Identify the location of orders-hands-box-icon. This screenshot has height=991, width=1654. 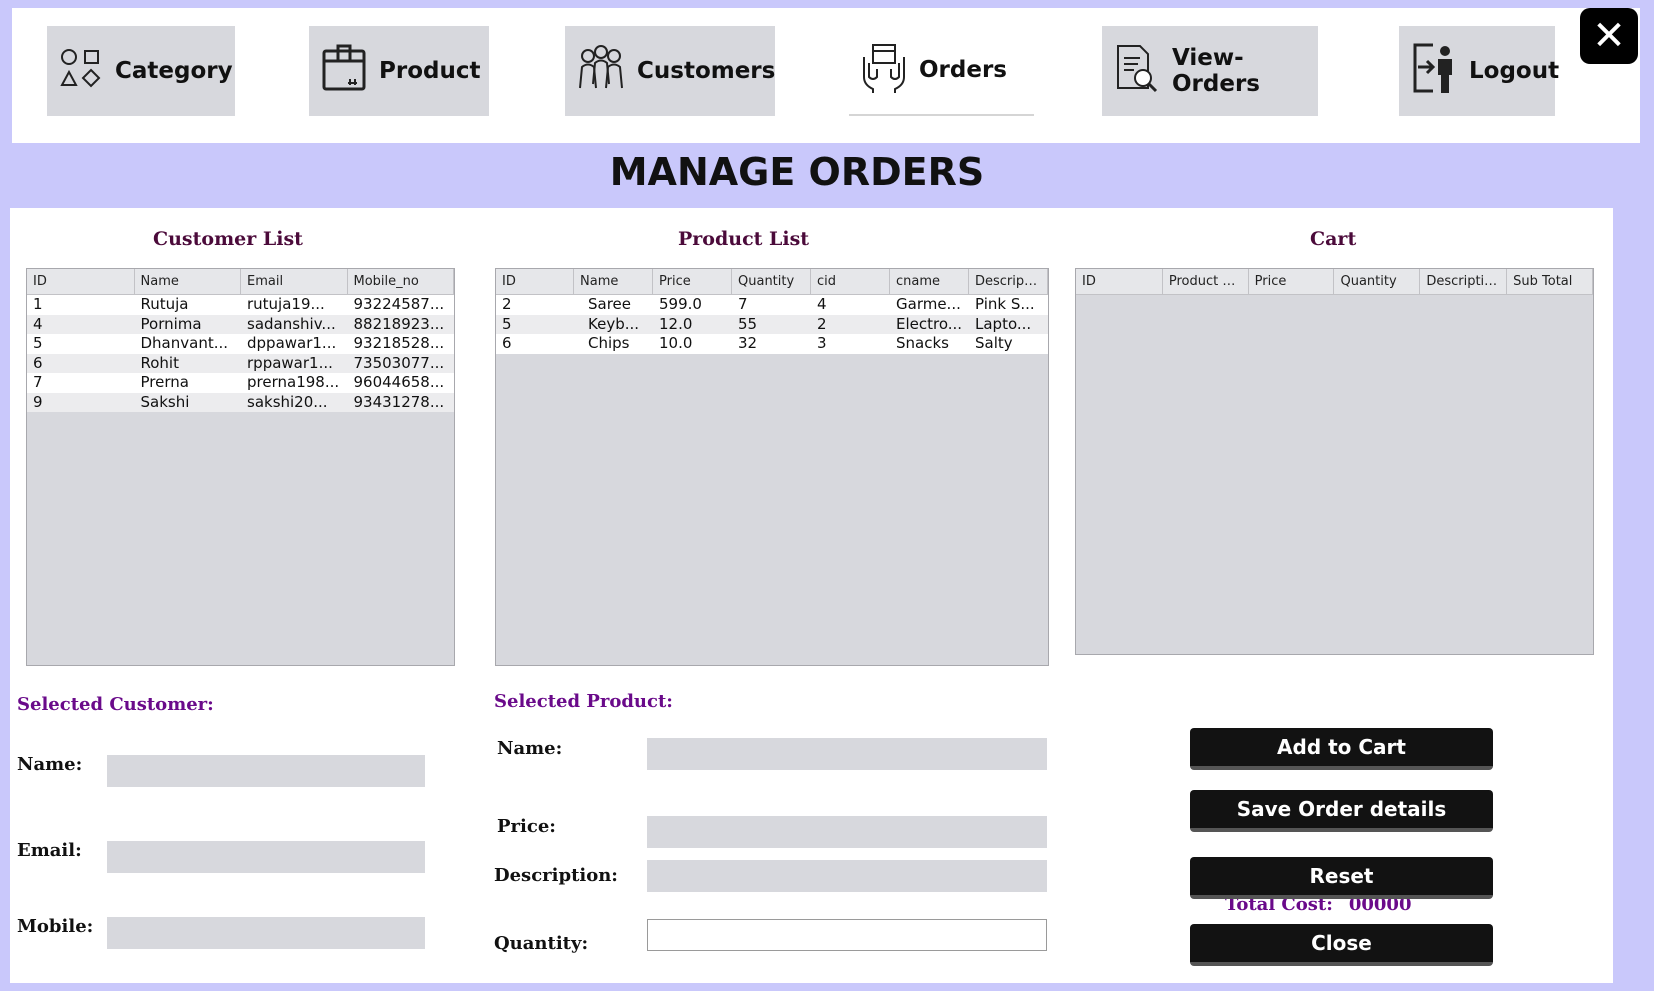
(884, 70).